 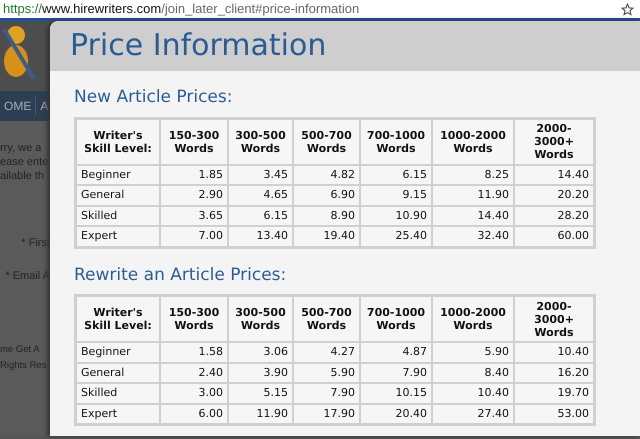 I want to click on footer-text: Rights Res, so click(x=24, y=366).